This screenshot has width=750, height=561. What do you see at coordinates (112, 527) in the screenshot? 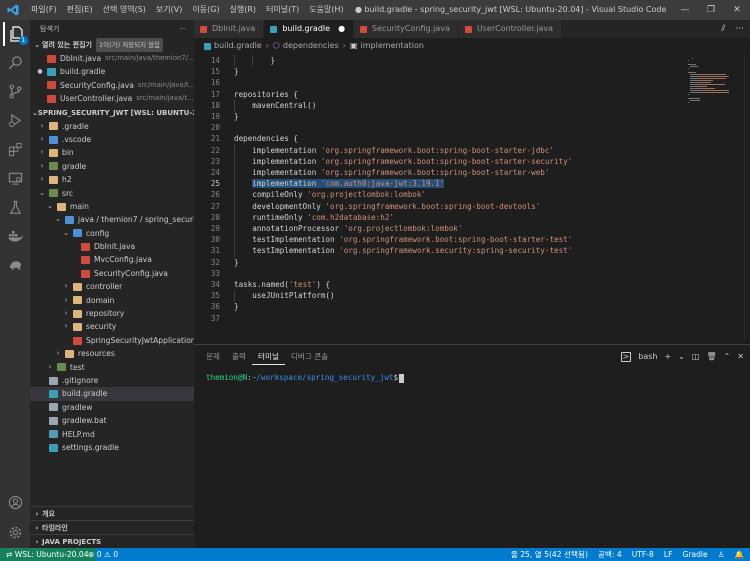
I see `timeline-section-header: › 타임라인` at bounding box center [112, 527].